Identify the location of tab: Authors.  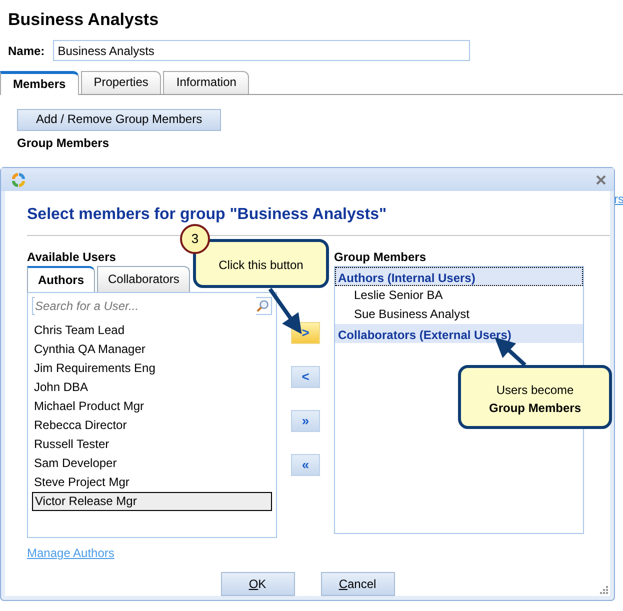
(61, 279).